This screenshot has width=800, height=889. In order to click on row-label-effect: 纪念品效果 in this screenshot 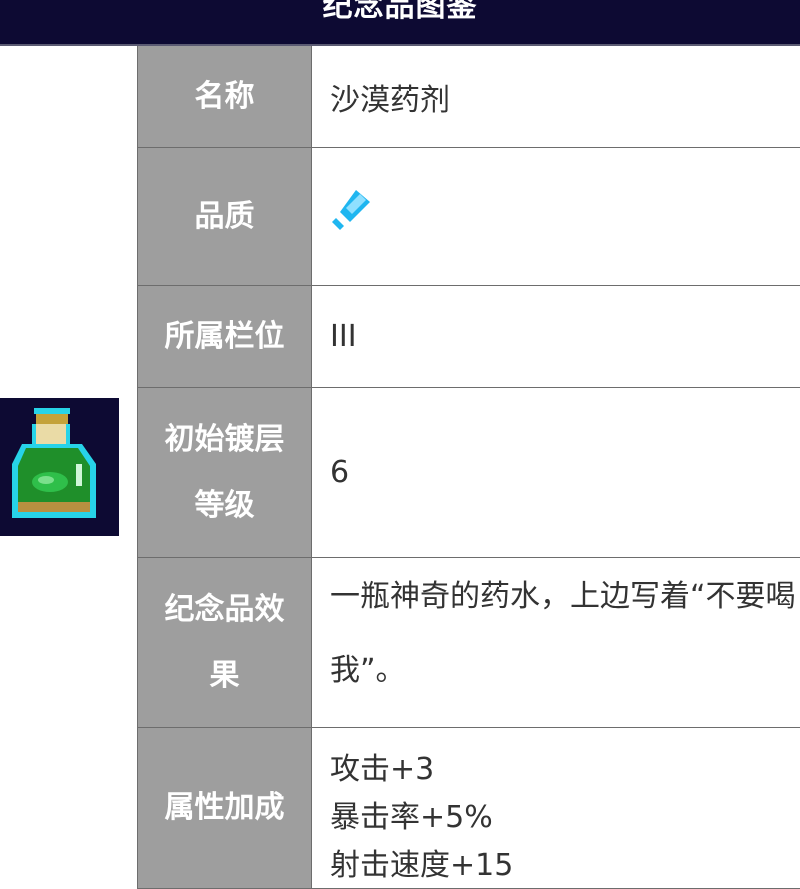, I will do `click(224, 642)`.